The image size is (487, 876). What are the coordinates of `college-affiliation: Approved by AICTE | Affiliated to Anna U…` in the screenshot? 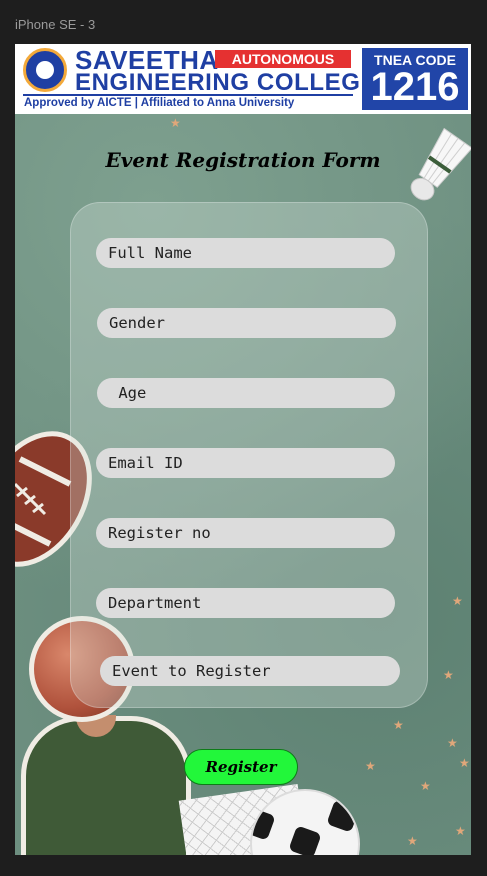 It's located at (159, 103).